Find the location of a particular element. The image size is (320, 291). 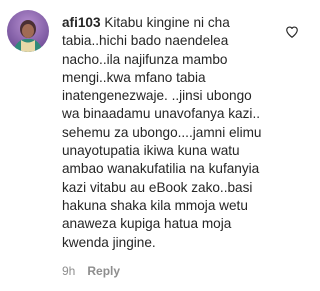

comment-meta: 9h Reply is located at coordinates (91, 271).